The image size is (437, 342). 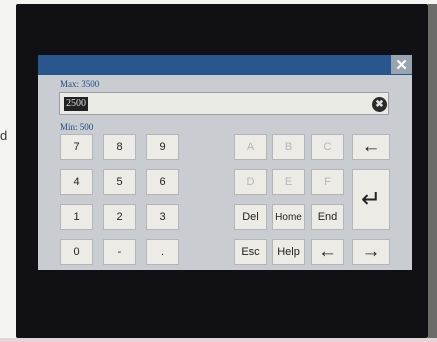 I want to click on key-2: 2, so click(x=119, y=217).